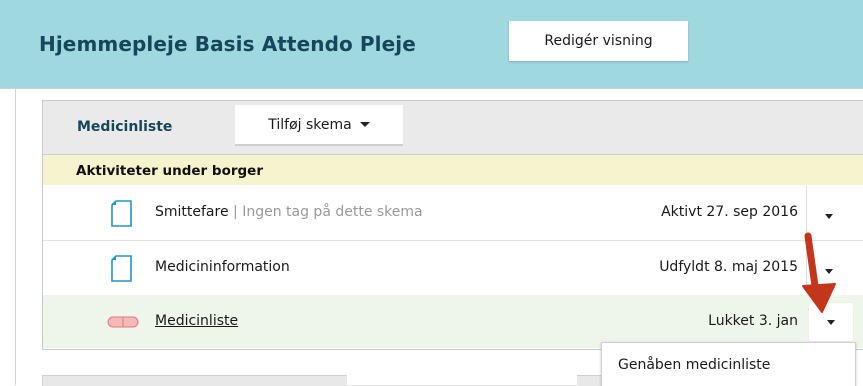 The image size is (863, 386). I want to click on pill-icon, so click(123, 322).